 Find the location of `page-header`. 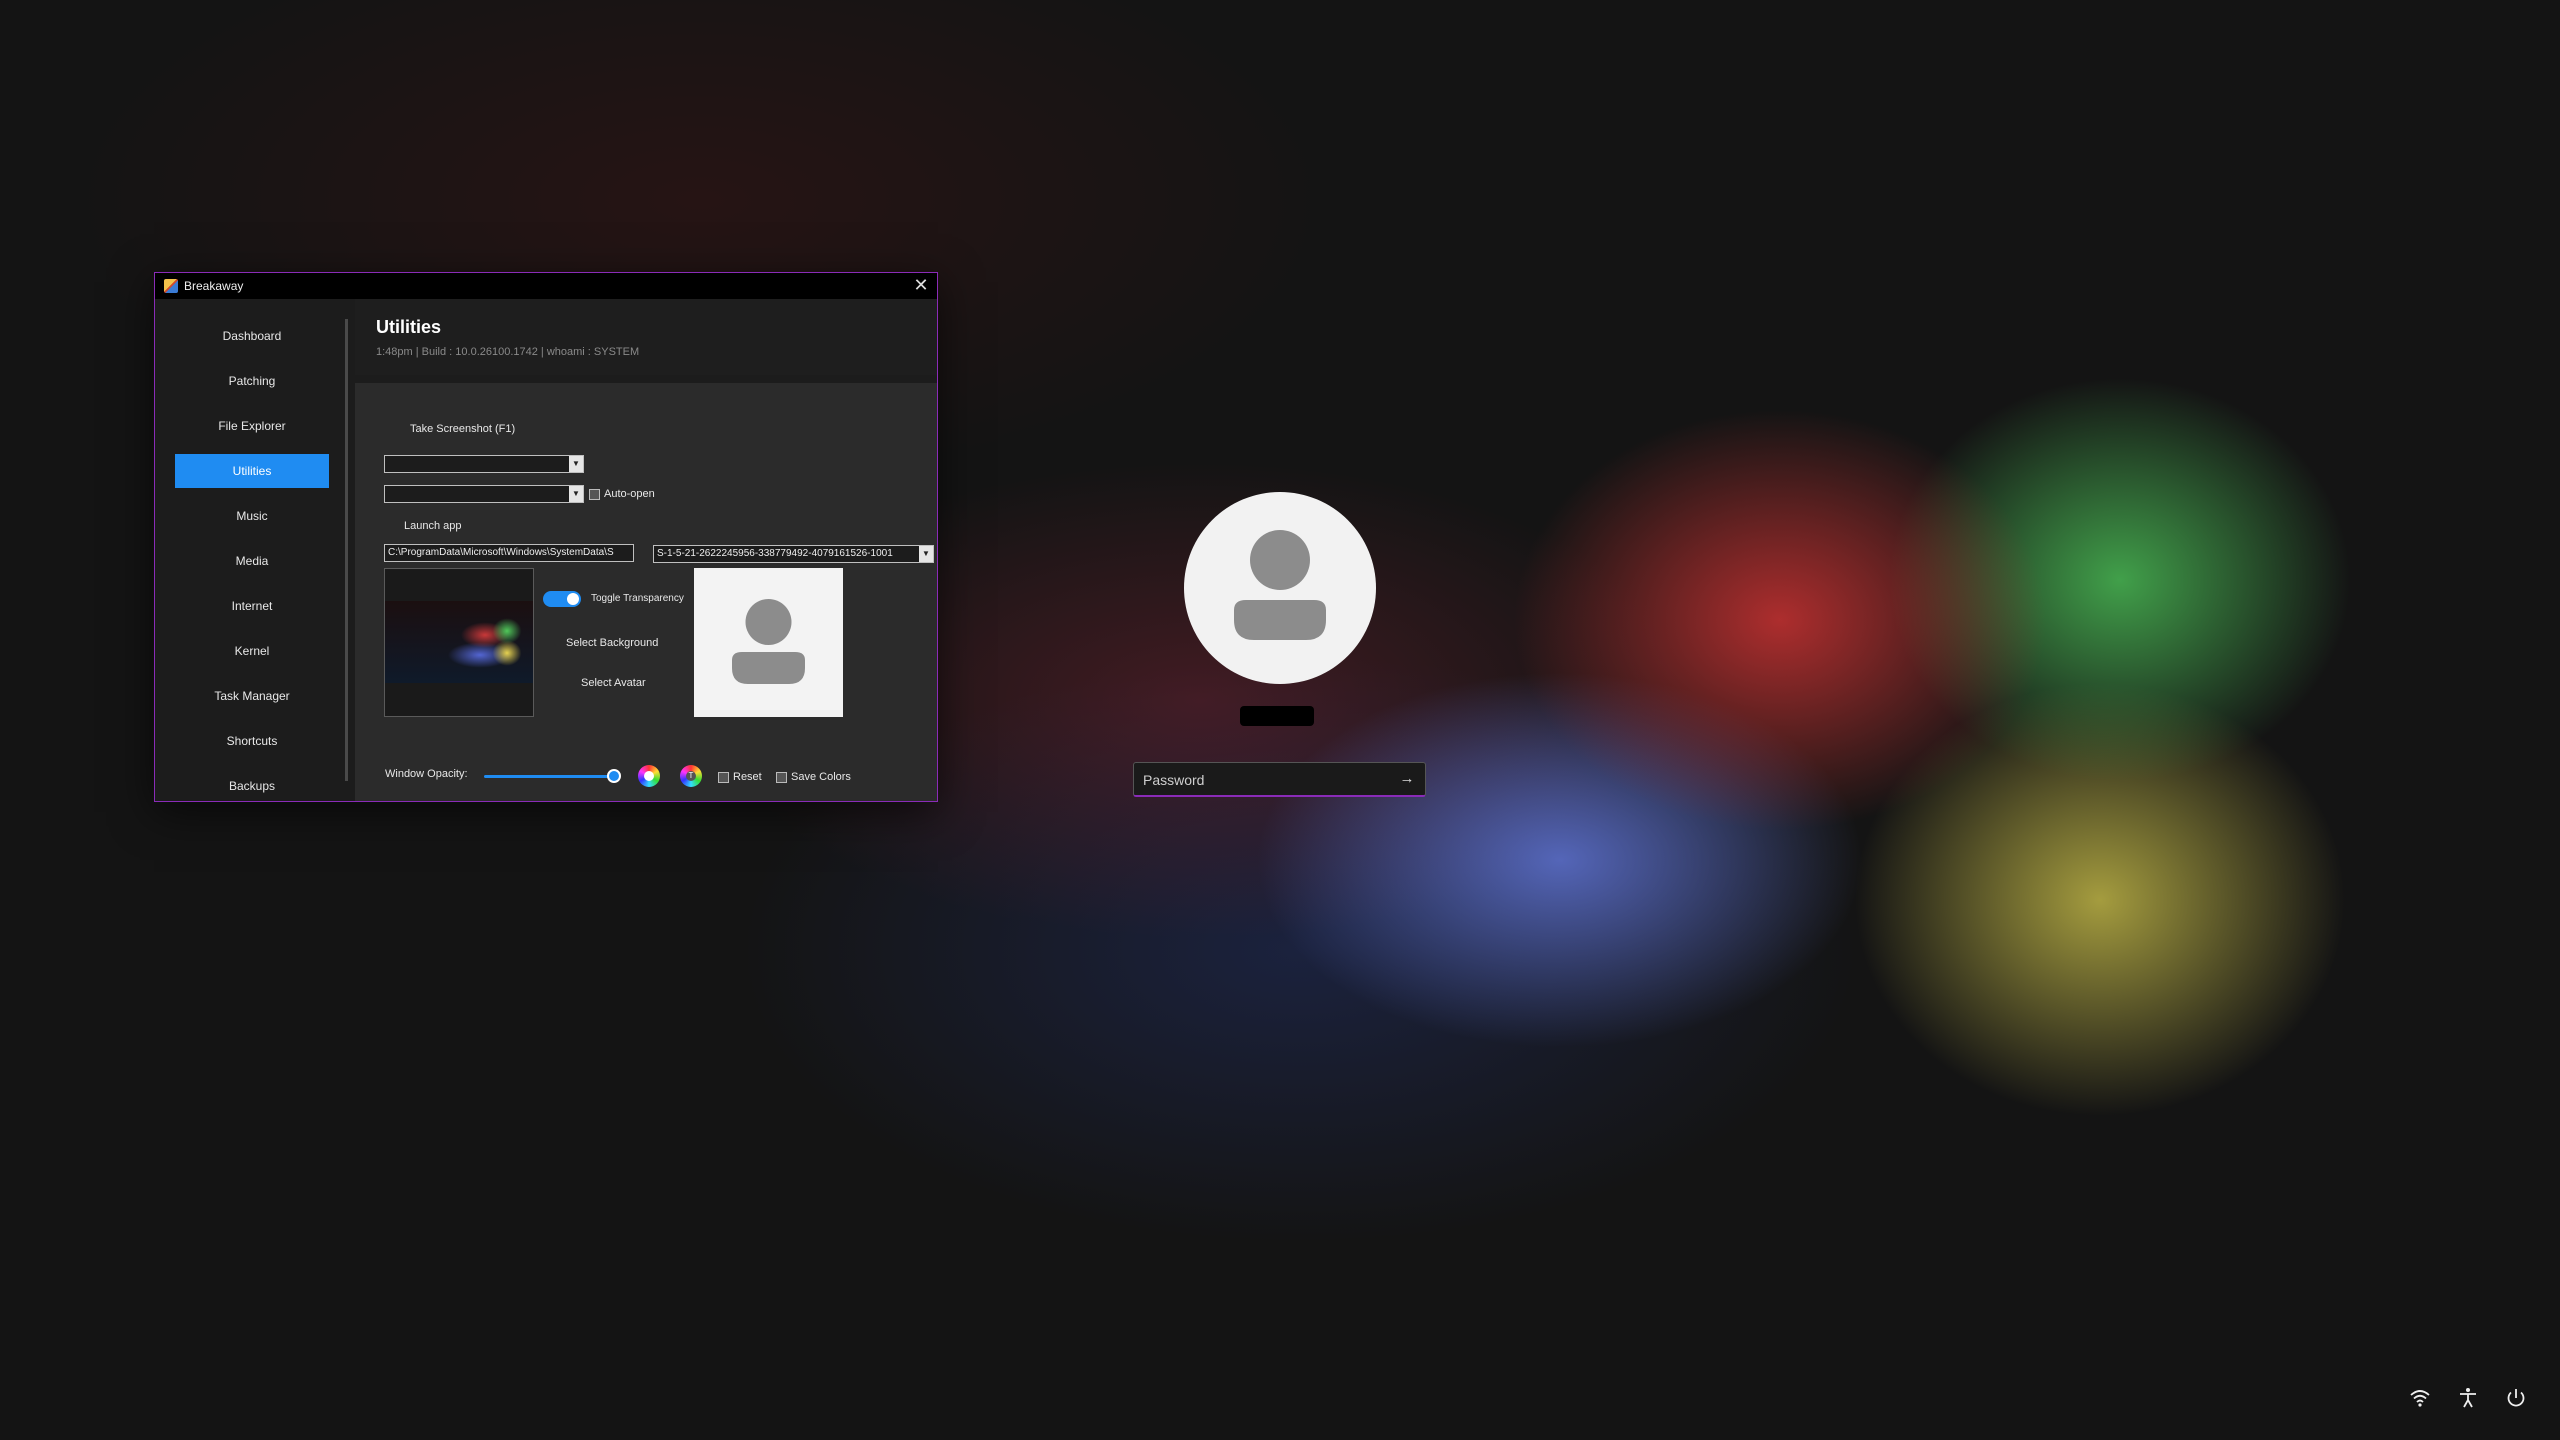

page-header is located at coordinates (646, 337).